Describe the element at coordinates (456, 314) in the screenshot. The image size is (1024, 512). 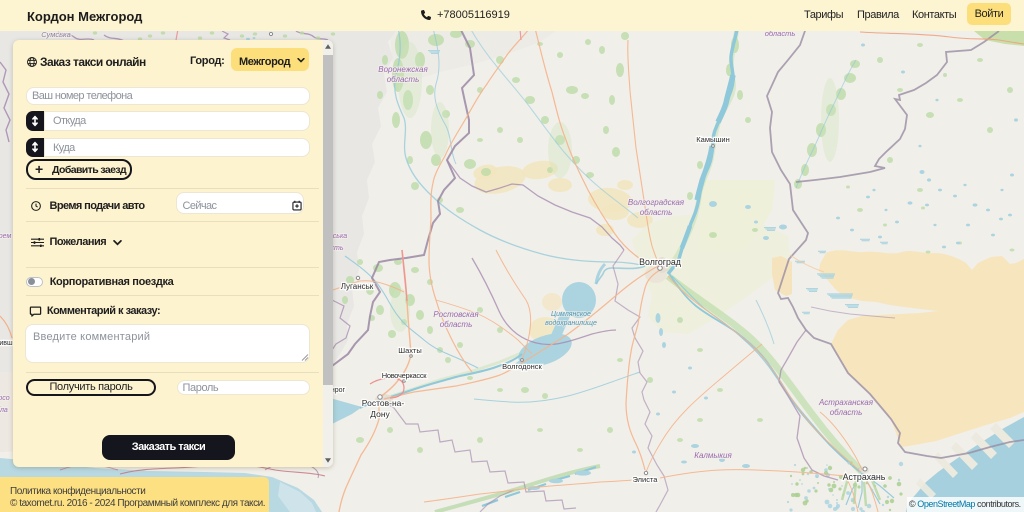
I see `svg-text: Ростовская` at that location.